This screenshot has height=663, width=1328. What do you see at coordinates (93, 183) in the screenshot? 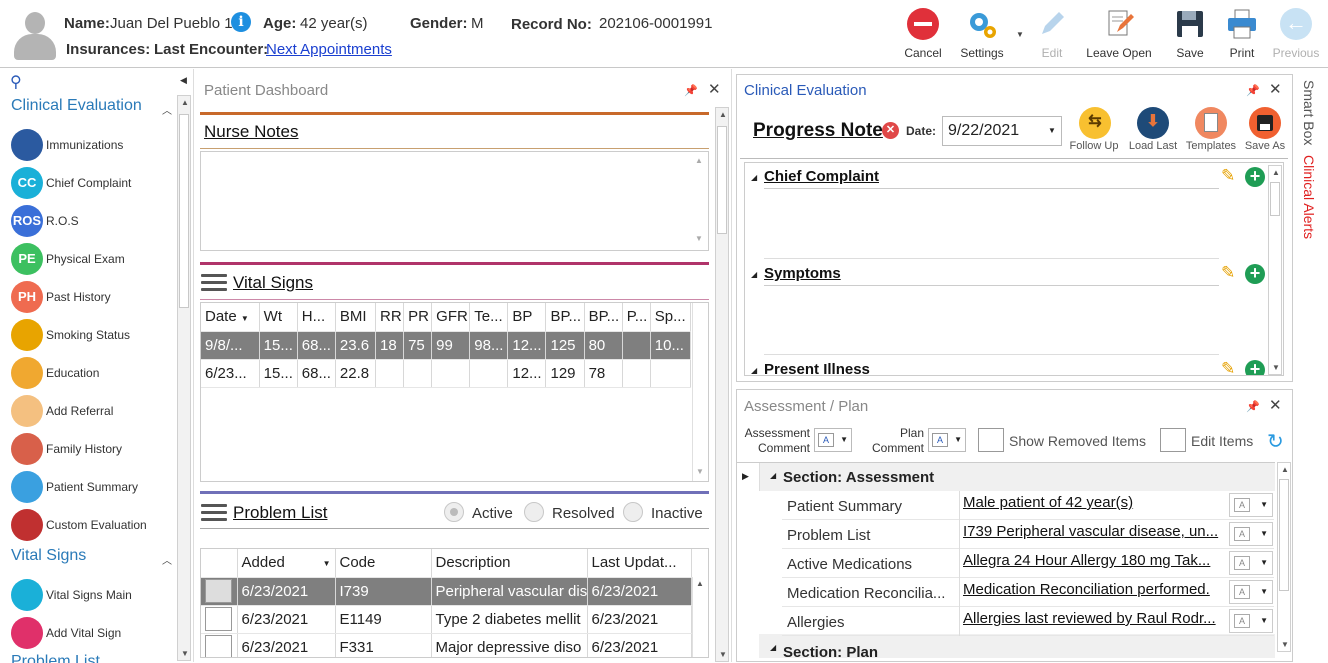
I see `nav-item: CC Chief Complaint` at bounding box center [93, 183].